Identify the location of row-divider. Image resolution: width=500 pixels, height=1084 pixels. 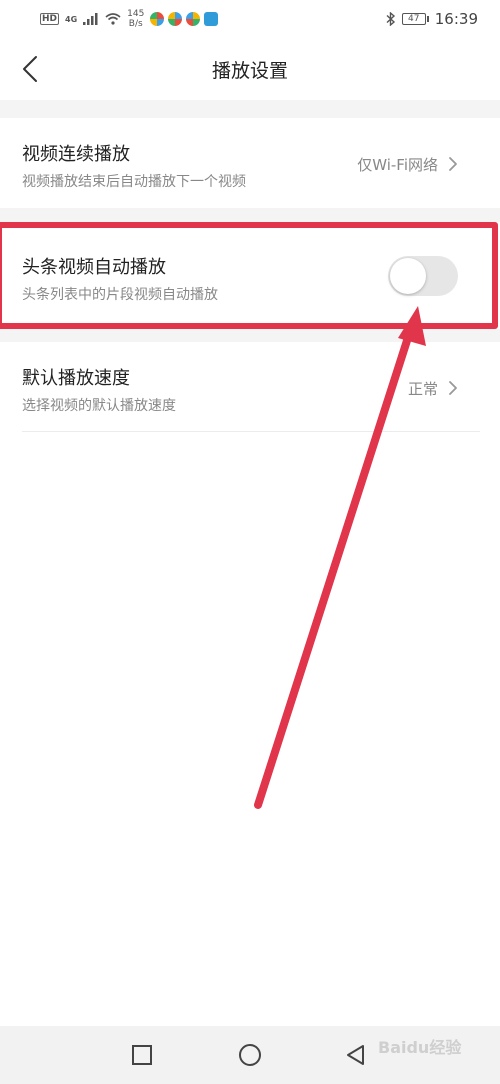
(251, 431).